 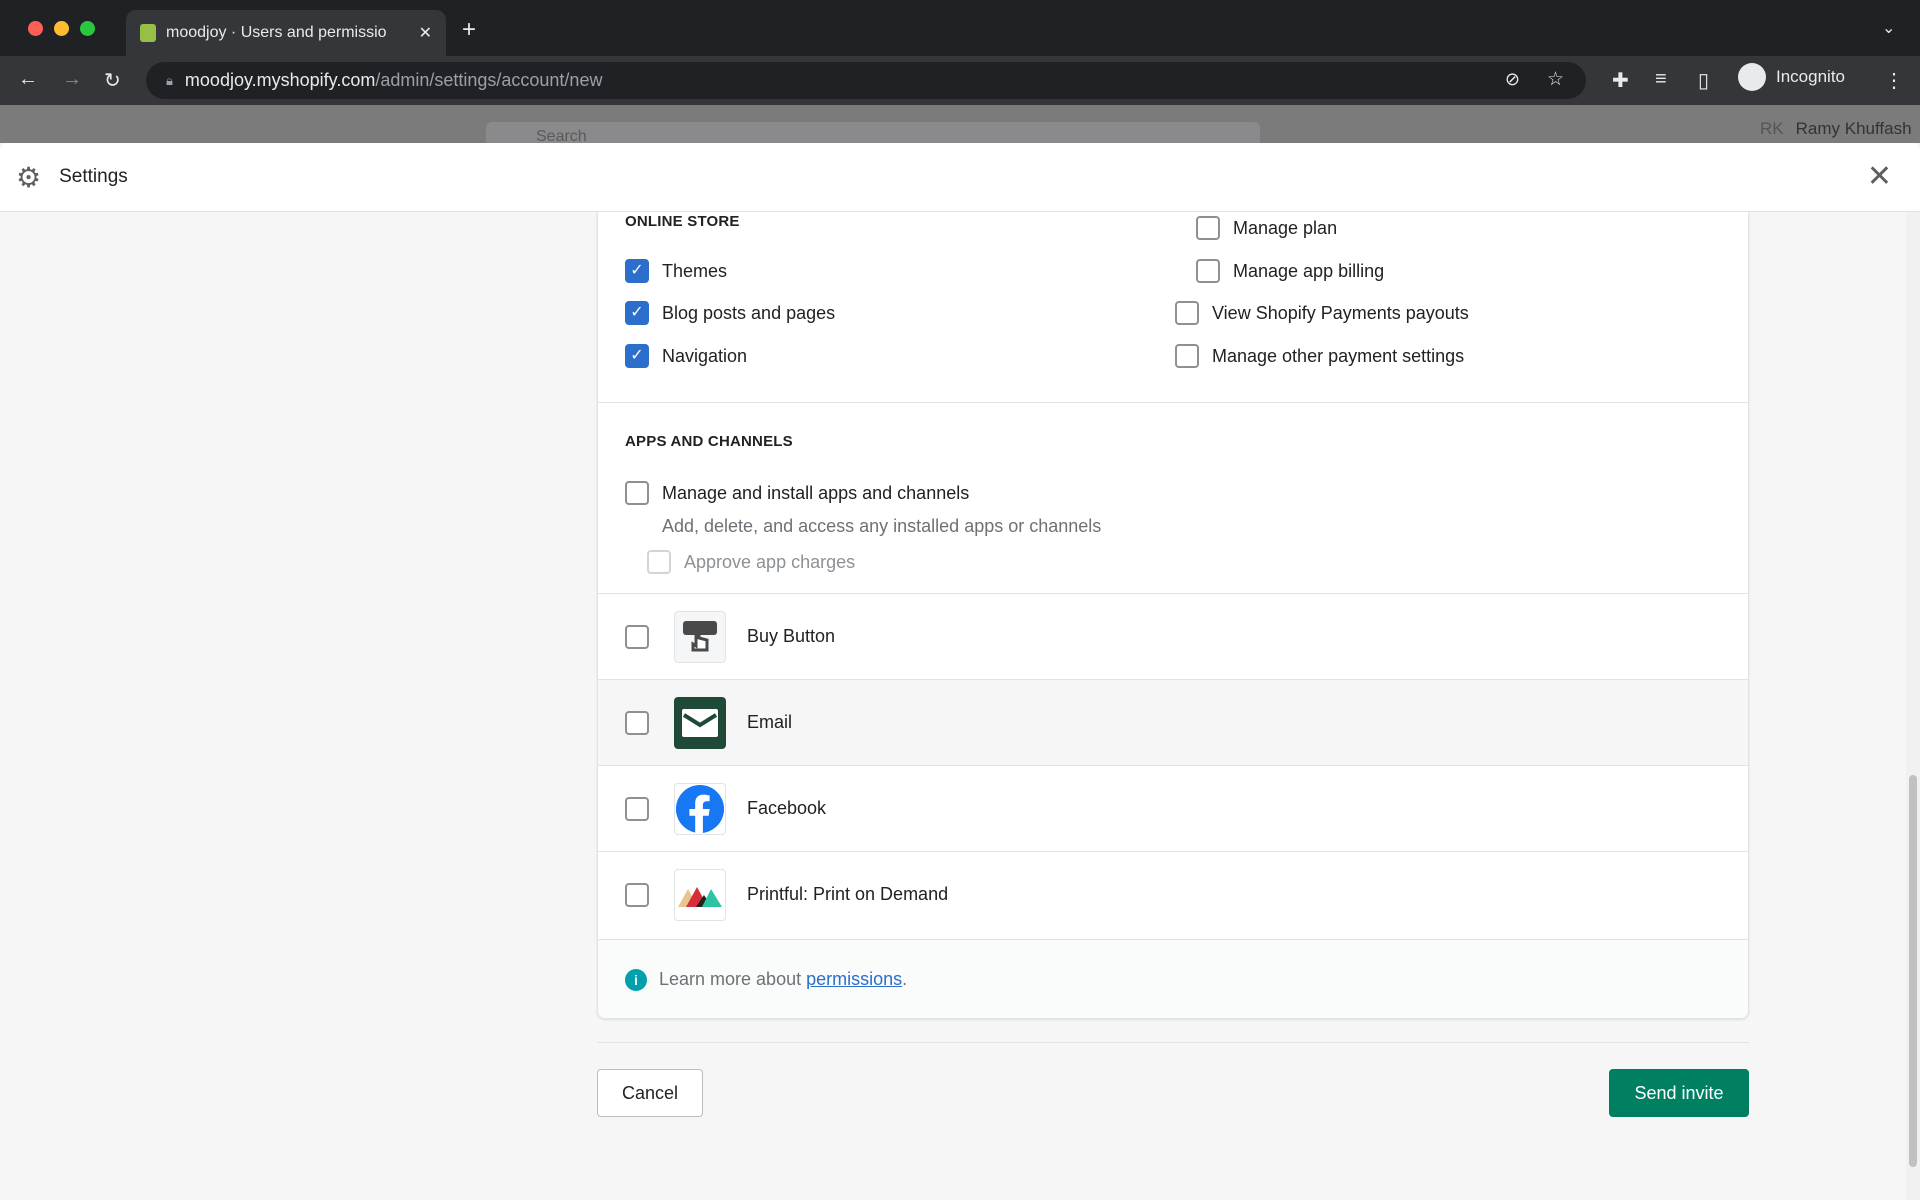 I want to click on checkbox-label: Themes, so click(x=695, y=270).